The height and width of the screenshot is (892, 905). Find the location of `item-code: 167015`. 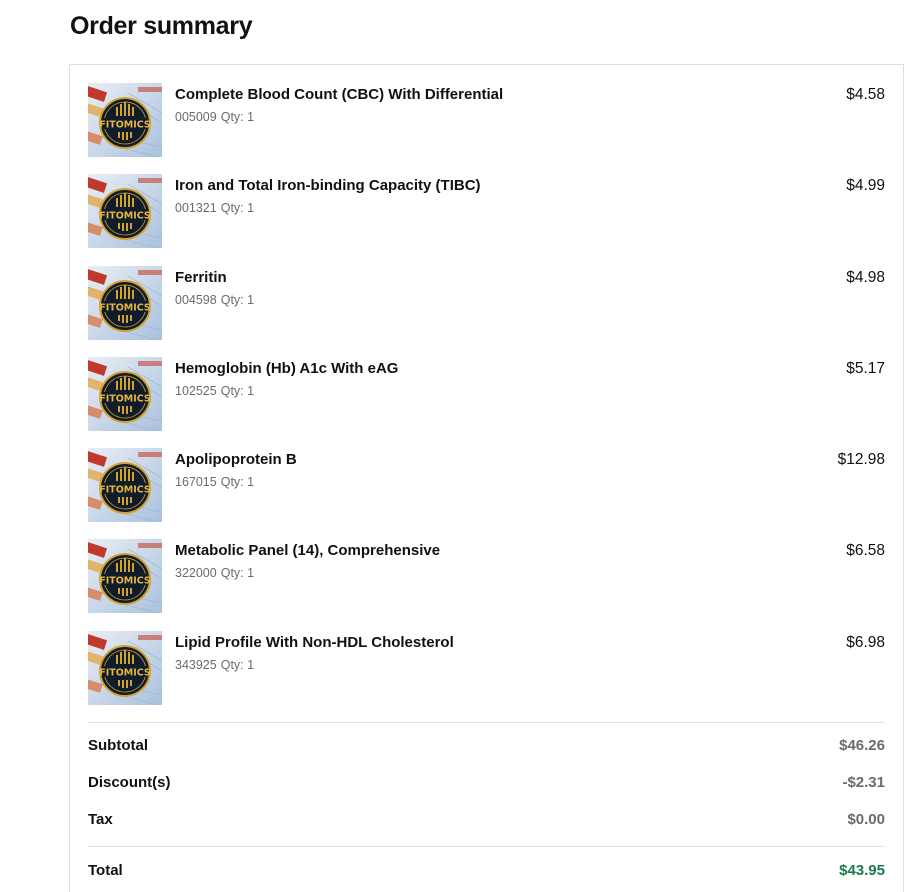

item-code: 167015 is located at coordinates (196, 482).